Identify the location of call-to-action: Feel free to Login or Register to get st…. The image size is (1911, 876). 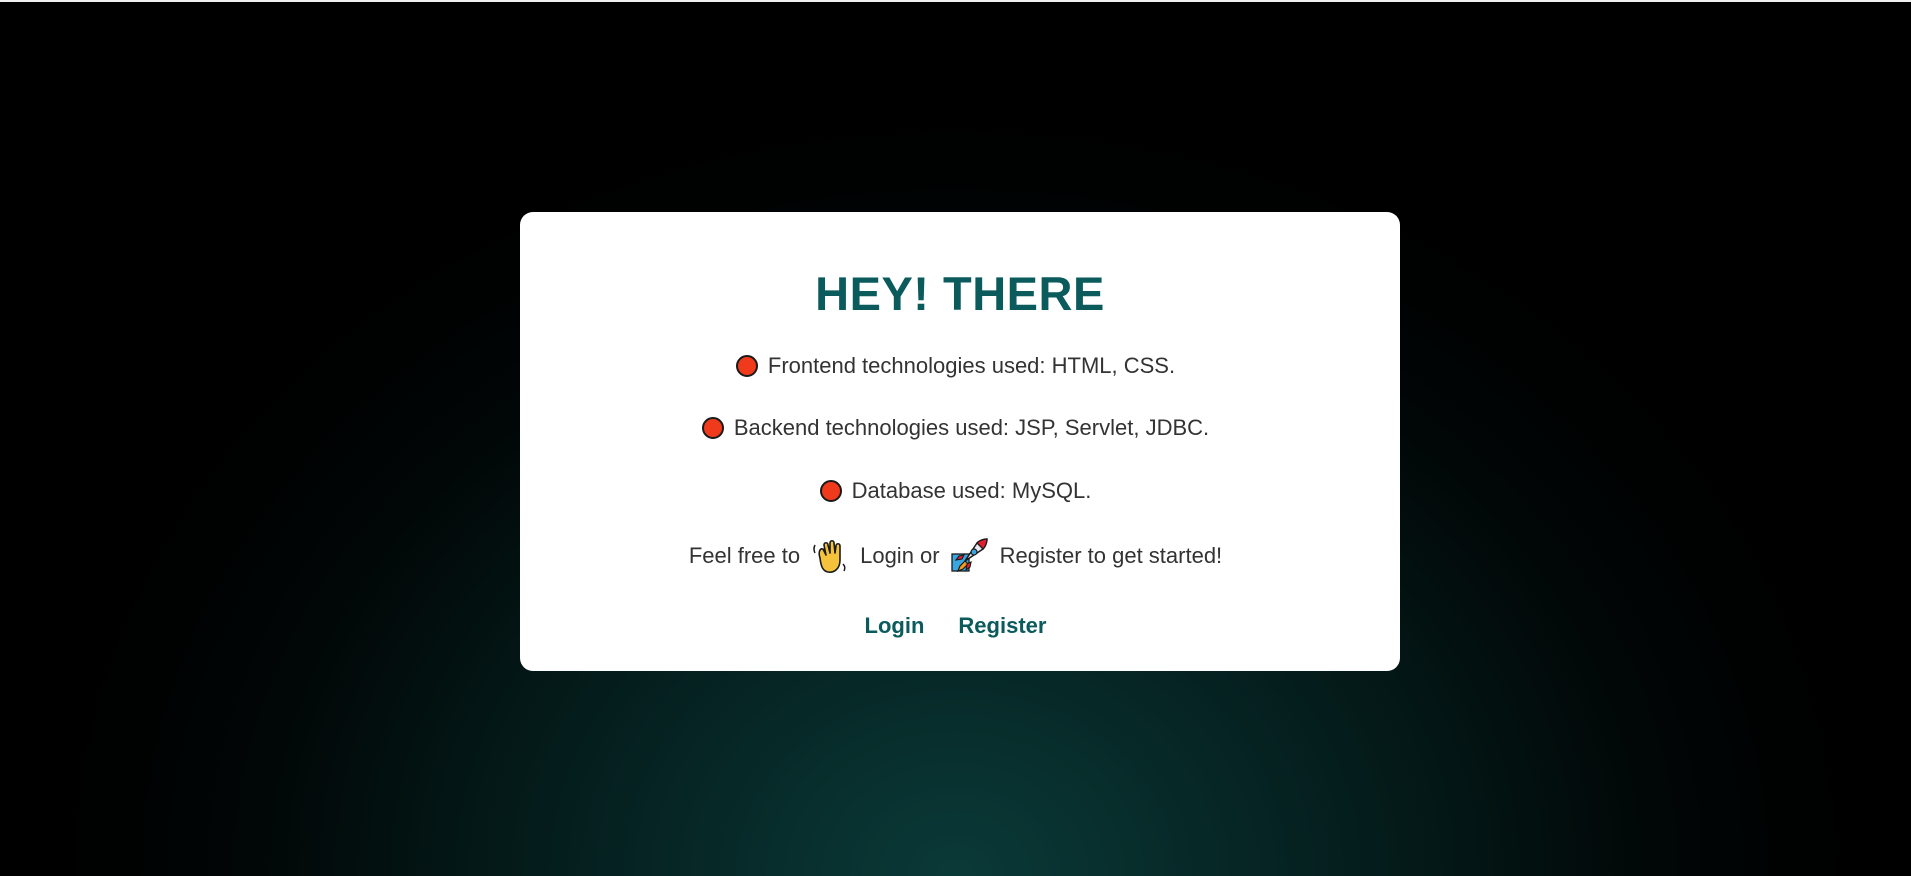
(955, 556).